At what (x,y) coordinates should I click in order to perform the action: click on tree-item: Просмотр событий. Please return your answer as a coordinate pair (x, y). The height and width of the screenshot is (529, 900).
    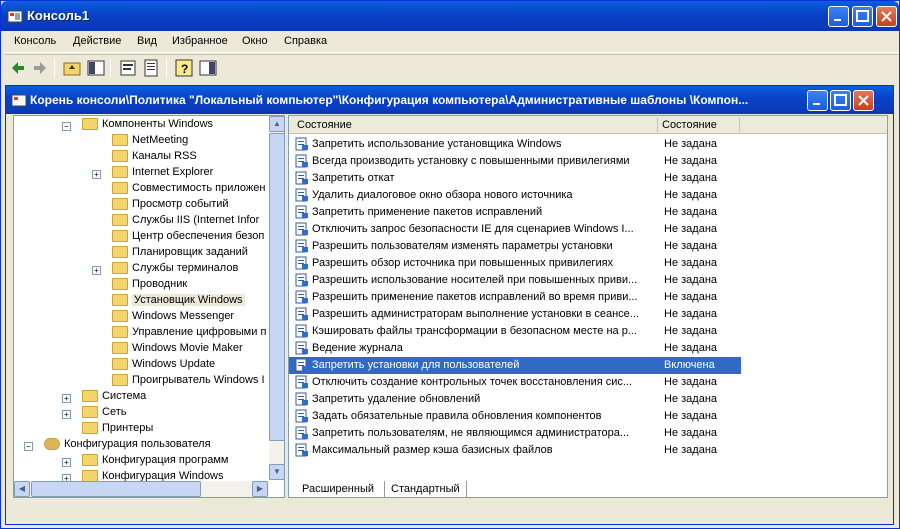
    Looking at the image, I should click on (170, 206).